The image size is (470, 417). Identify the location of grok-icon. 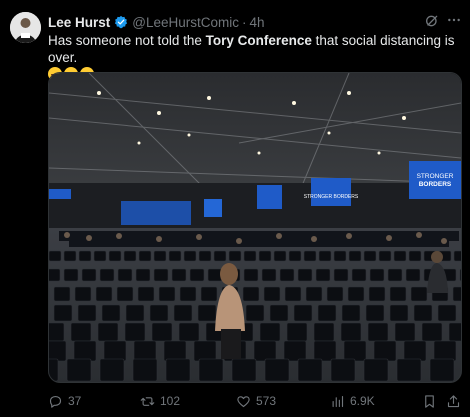
(432, 21).